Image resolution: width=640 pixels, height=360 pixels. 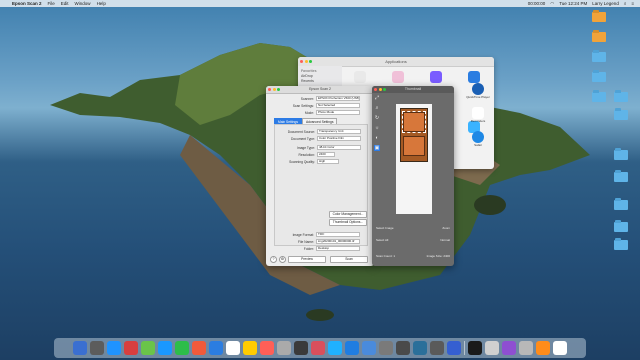 I want to click on control-center-icon: ≡, so click(x=632, y=3).